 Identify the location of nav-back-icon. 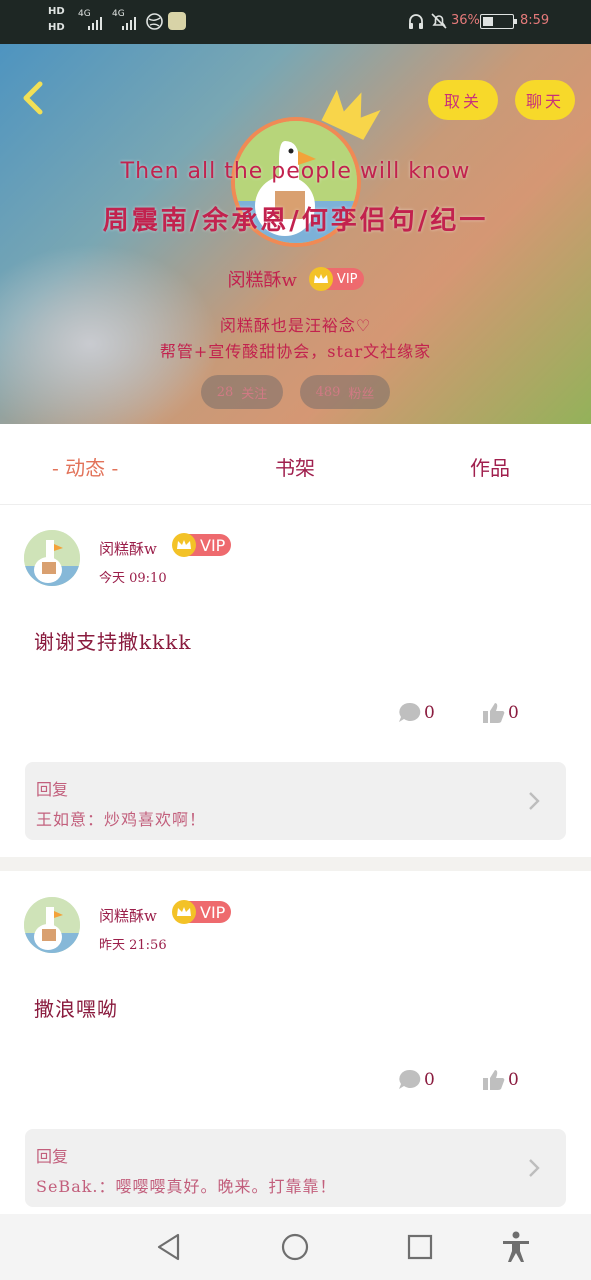
(169, 1247).